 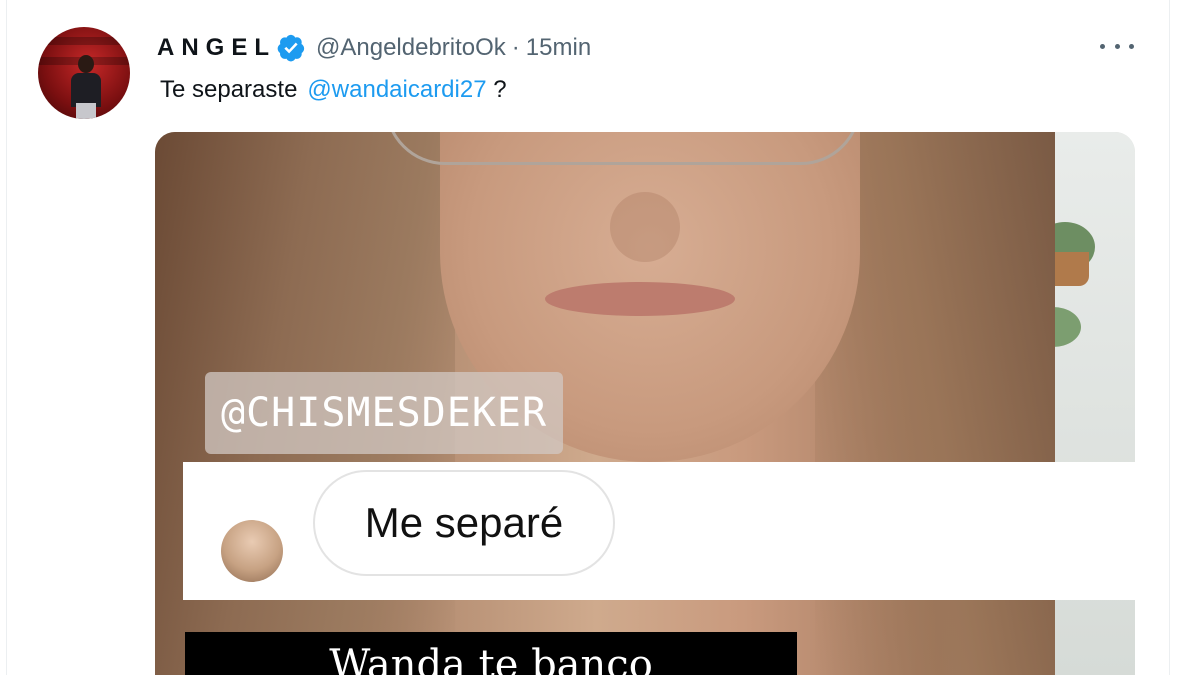 I want to click on tweet-body-suffix: ?, so click(x=500, y=89).